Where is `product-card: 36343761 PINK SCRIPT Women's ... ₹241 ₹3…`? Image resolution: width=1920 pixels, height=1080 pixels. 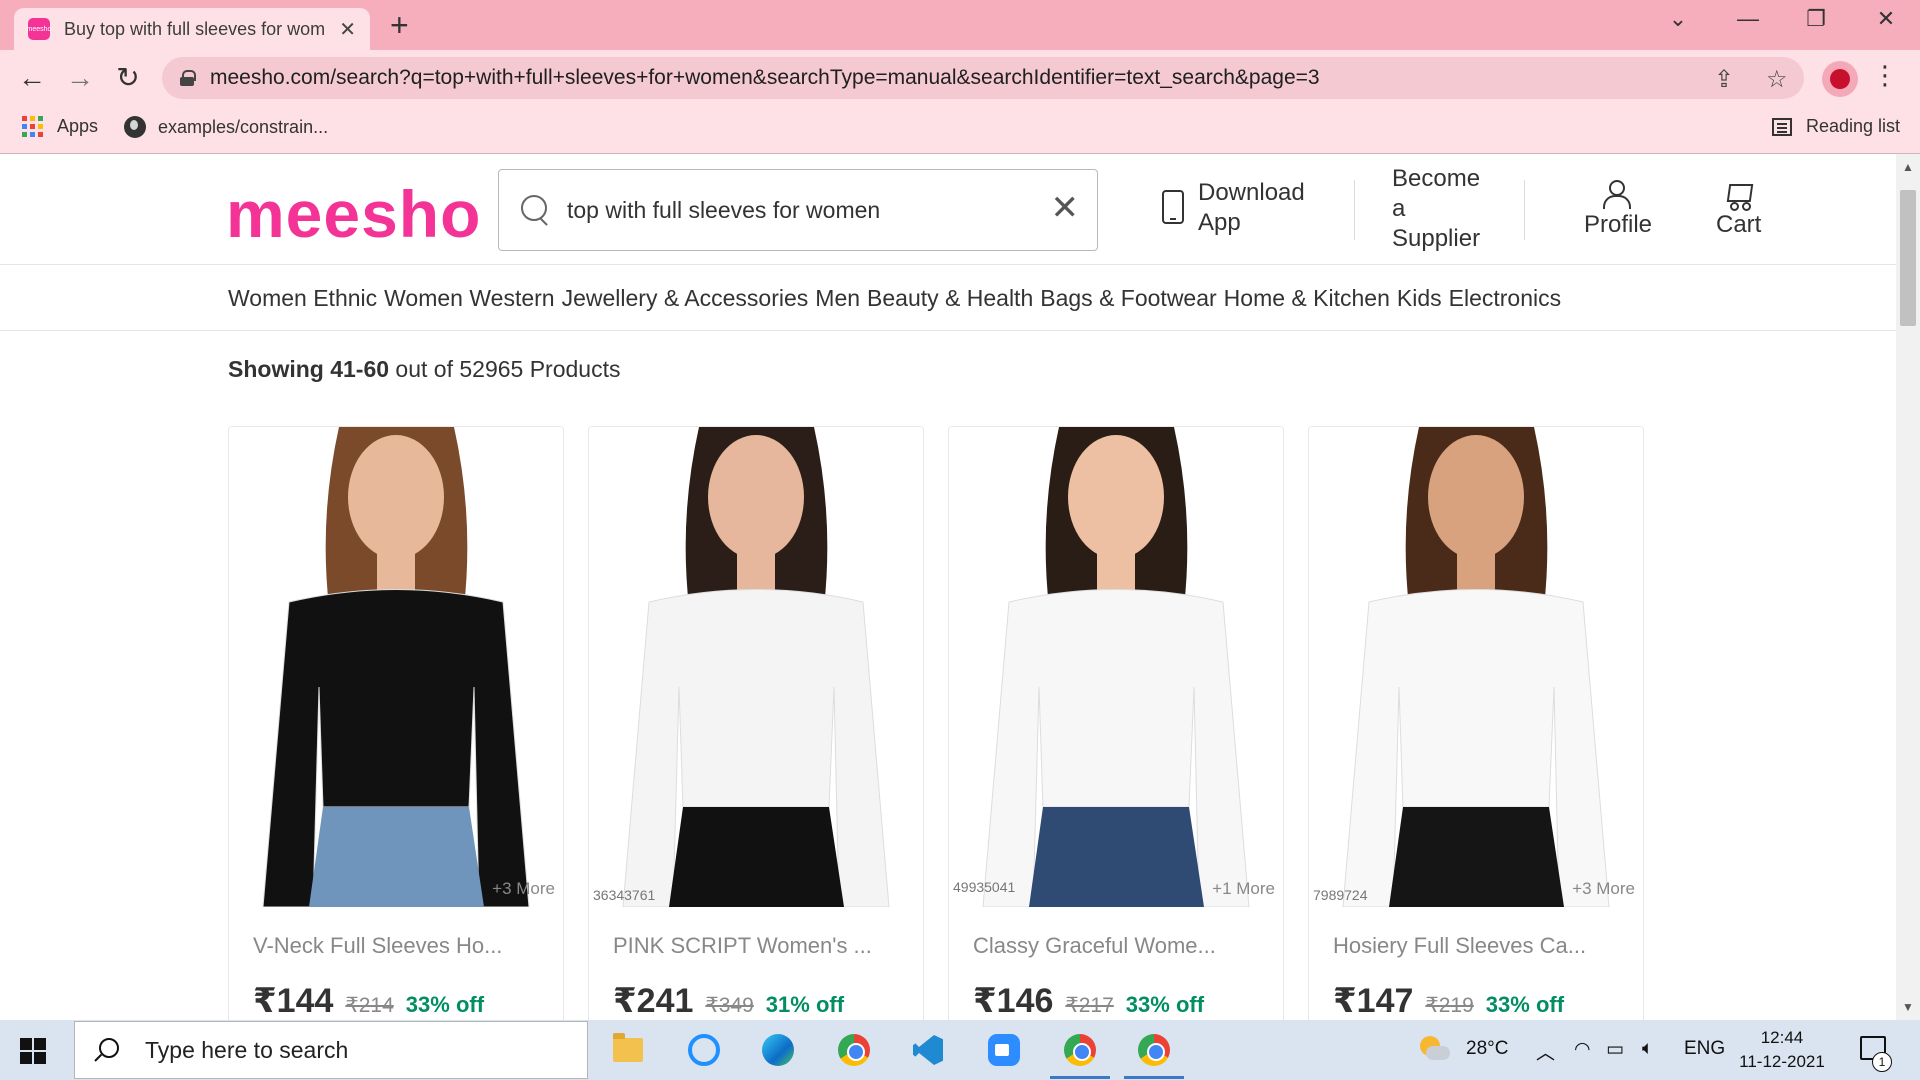 product-card: 36343761 PINK SCRIPT Women's ... ₹241 ₹3… is located at coordinates (756, 723).